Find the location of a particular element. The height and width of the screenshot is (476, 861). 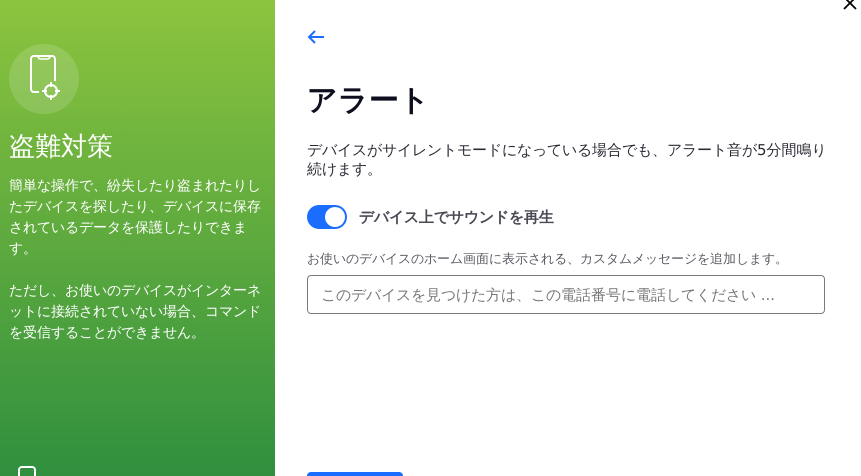

sidebar-title: 盗難対策 is located at coordinates (61, 147).